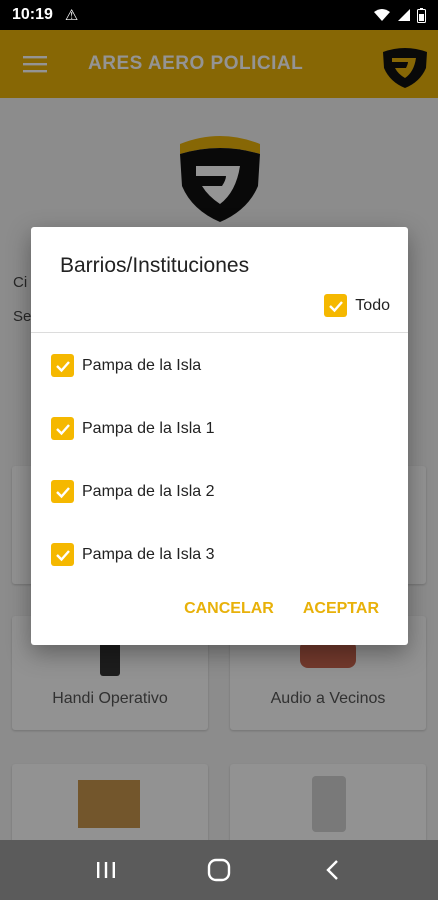 The width and height of the screenshot is (438, 900). I want to click on option-row: Pampa de la Isla 1, so click(133, 428).